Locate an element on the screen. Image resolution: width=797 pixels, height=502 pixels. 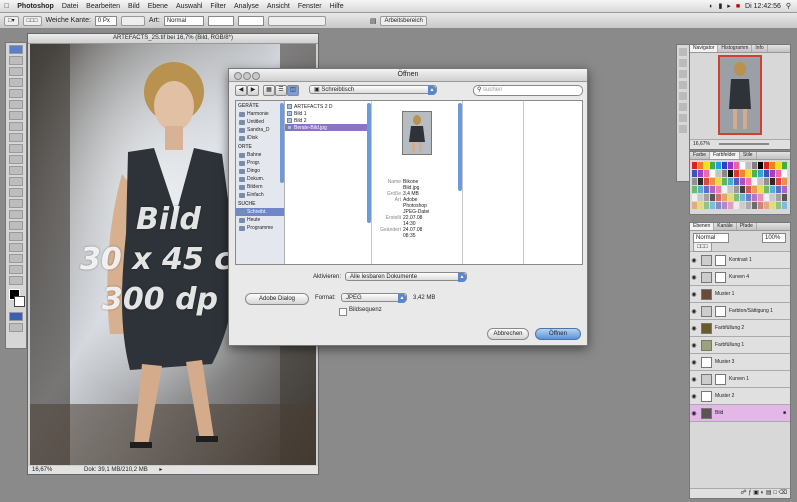
tool-presets-icon is located at coordinates (683, 85).